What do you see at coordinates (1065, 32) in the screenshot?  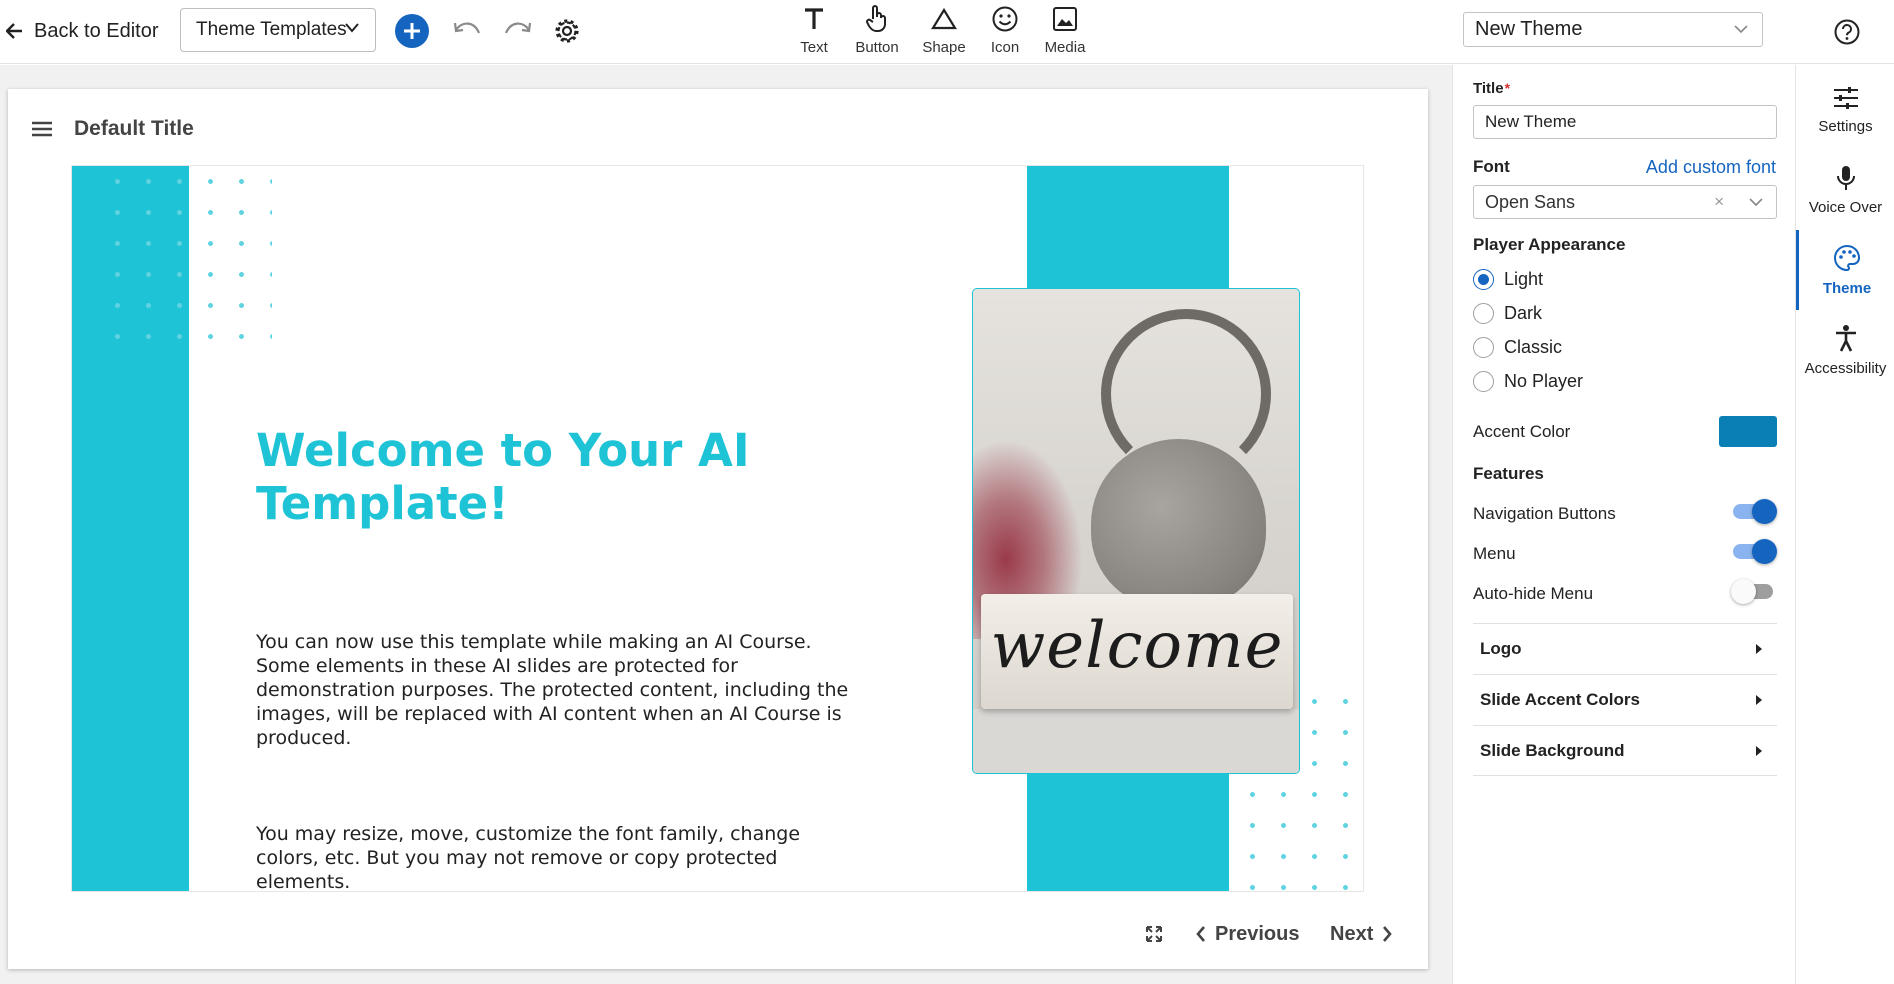 I see `insert-media-tool: Media` at bounding box center [1065, 32].